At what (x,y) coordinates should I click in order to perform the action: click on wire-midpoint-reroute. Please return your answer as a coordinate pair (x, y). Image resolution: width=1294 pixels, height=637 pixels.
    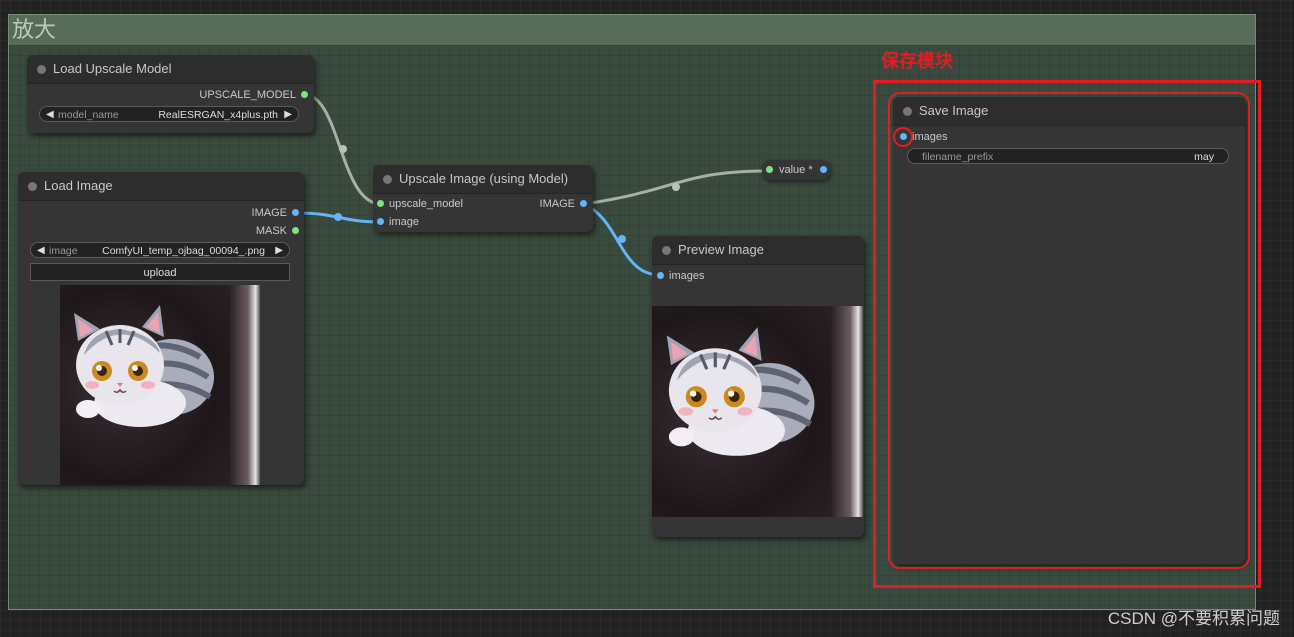
    Looking at the image, I should click on (676, 187).